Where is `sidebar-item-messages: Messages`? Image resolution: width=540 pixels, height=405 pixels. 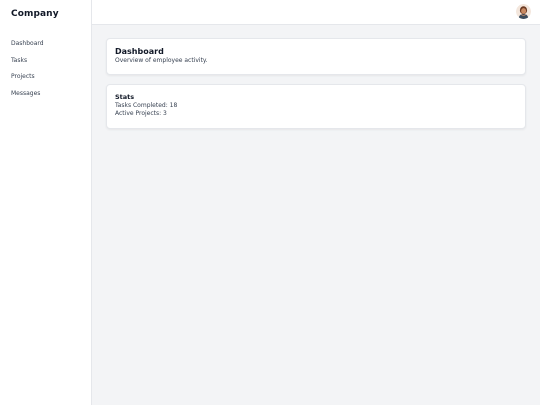 sidebar-item-messages: Messages is located at coordinates (27, 97).